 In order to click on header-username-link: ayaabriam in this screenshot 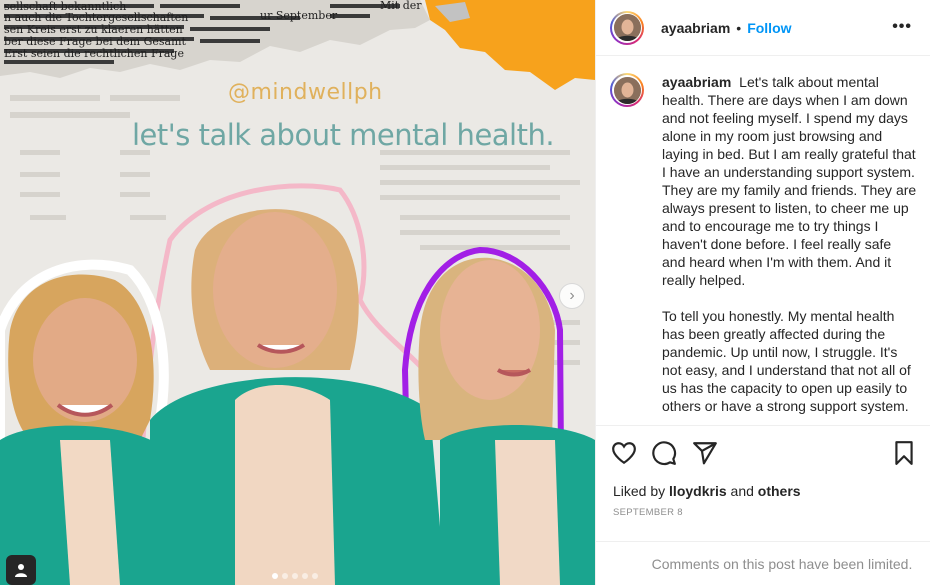, I will do `click(695, 28)`.